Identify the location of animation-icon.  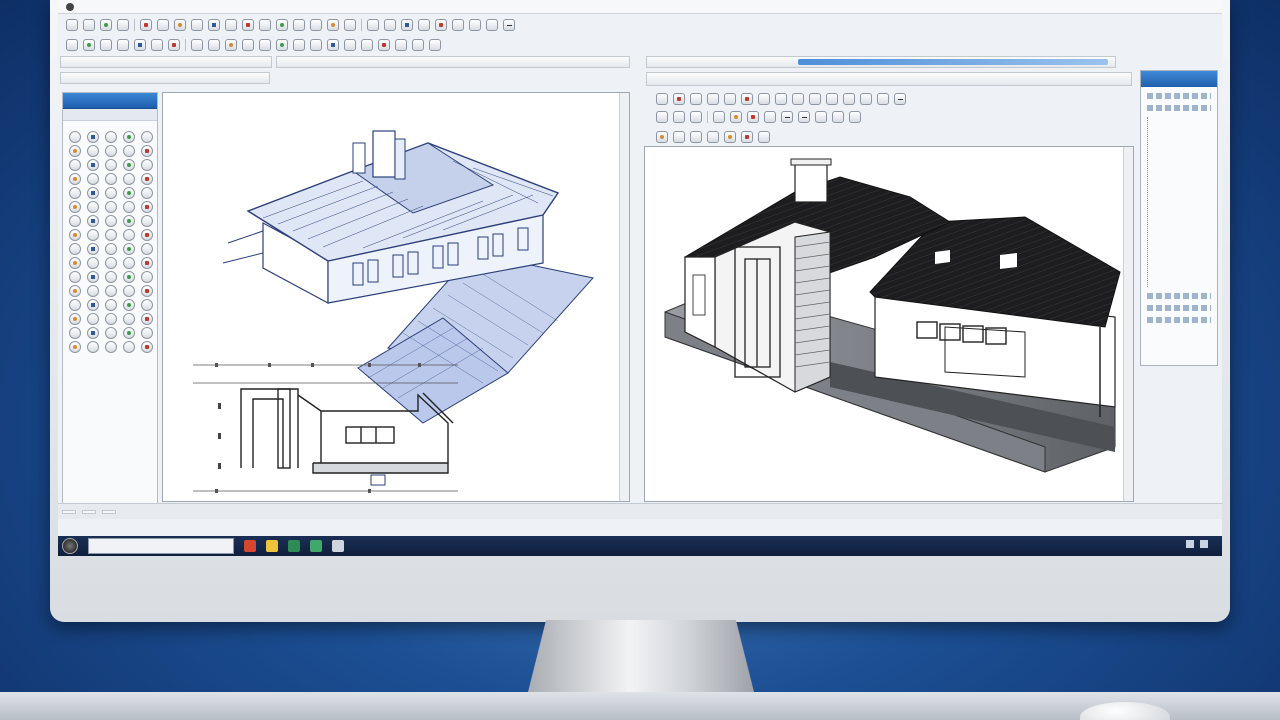
(747, 137).